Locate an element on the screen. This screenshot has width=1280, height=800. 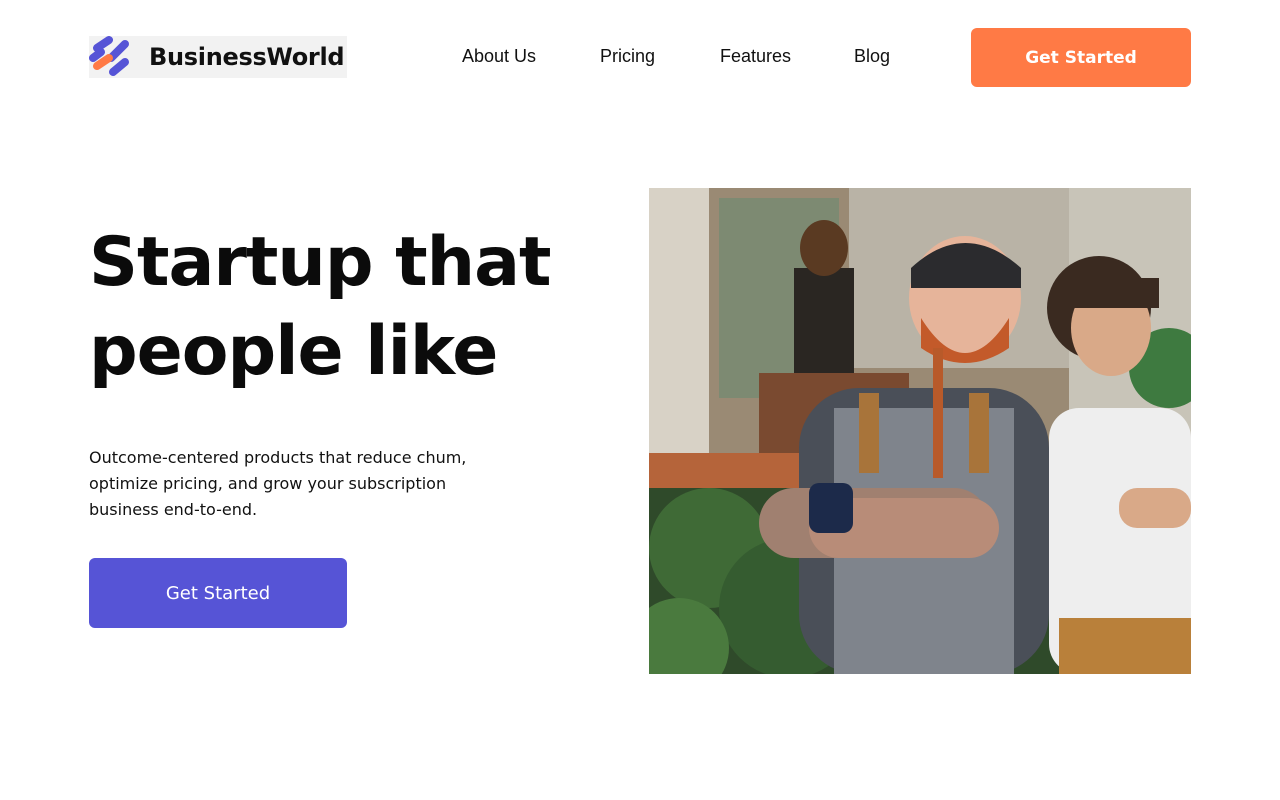
brand-name: BusinessWorld is located at coordinates (247, 57).